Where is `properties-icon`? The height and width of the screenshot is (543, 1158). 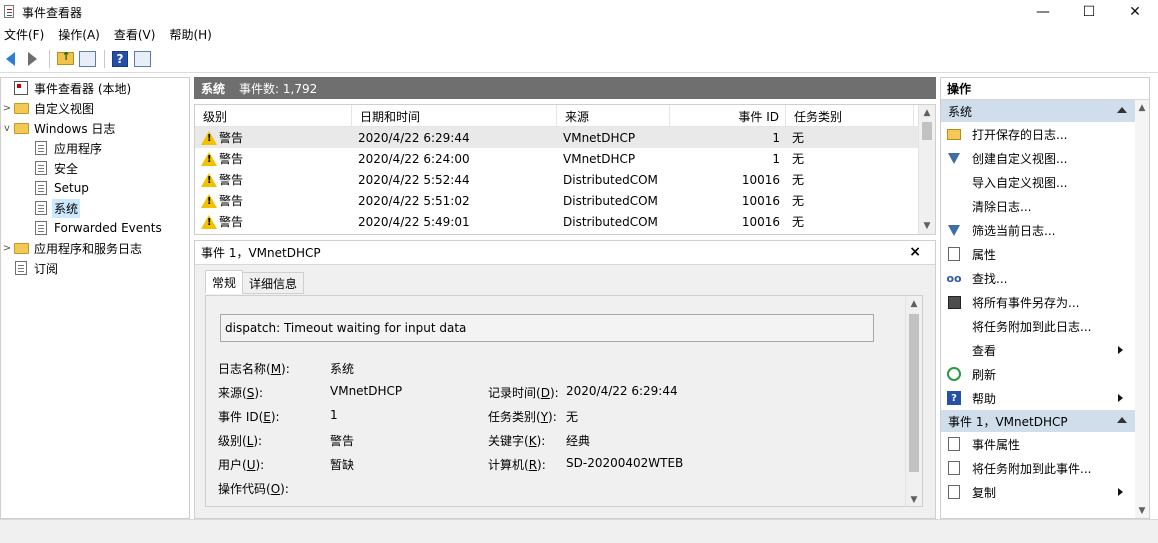 properties-icon is located at coordinates (954, 444).